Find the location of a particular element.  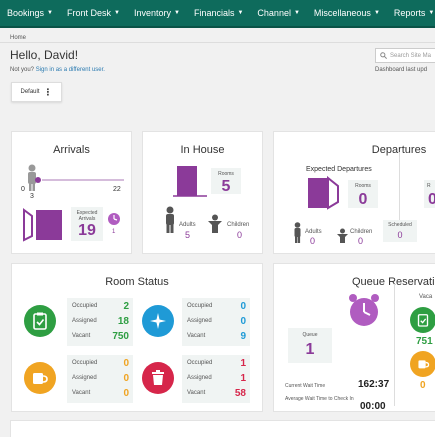

inspected-status-stats: Occupied Assigned Vacant 0 0 9 is located at coordinates (216, 322).